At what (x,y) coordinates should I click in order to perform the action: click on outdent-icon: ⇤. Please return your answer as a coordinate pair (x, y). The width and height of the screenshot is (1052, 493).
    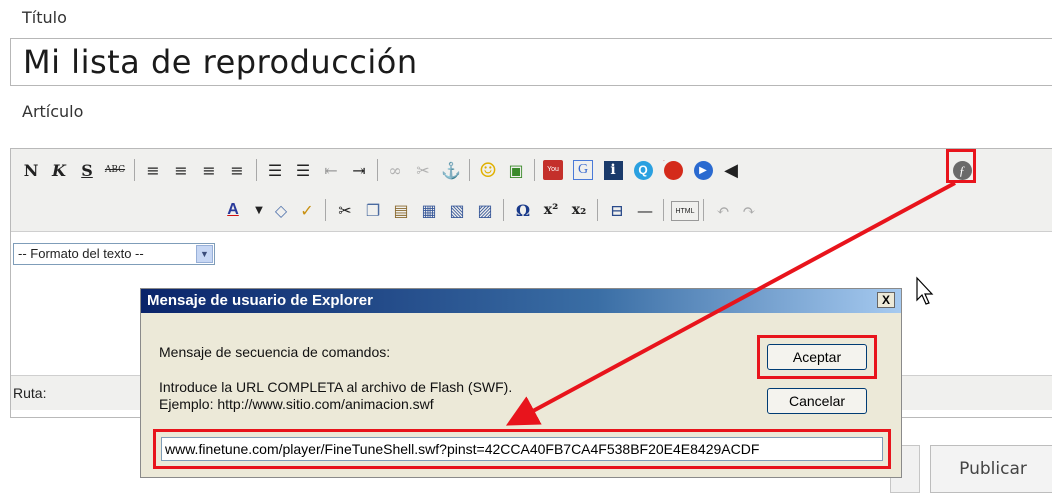
    Looking at the image, I should click on (331, 170).